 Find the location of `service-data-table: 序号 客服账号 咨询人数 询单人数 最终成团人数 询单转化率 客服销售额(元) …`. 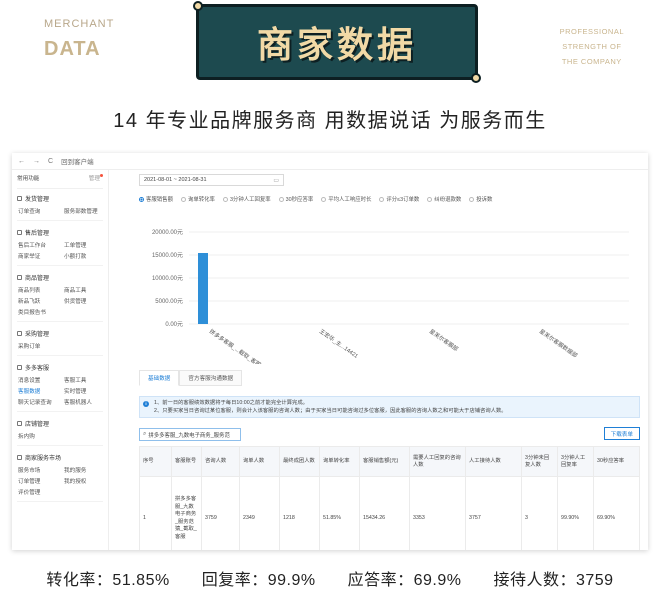

service-data-table: 序号 客服账号 咨询人数 询单人数 最终成团人数 询单转化率 客服销售额(元) … is located at coordinates (389, 498).